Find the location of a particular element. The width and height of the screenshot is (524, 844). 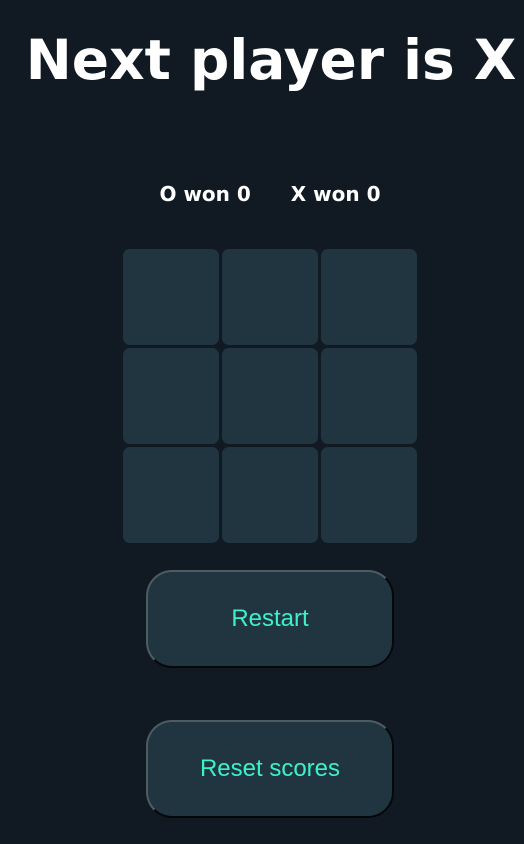

restart-button: Restart is located at coordinates (270, 619).